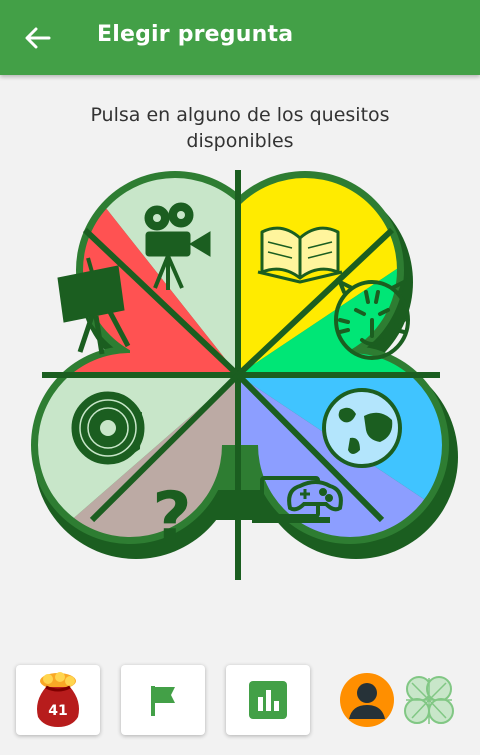  I want to click on clover-icon, so click(429, 701).